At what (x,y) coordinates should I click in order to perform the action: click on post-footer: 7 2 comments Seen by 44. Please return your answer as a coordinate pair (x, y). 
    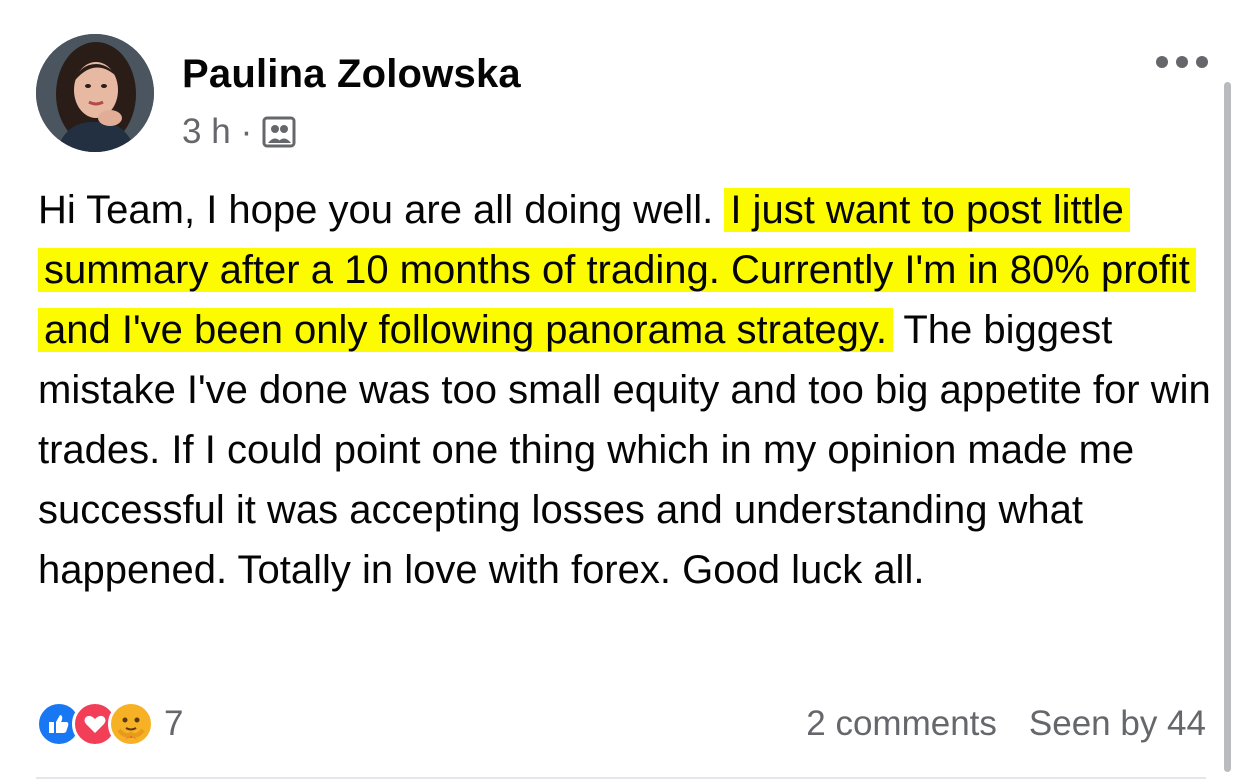
    Looking at the image, I should click on (621, 724).